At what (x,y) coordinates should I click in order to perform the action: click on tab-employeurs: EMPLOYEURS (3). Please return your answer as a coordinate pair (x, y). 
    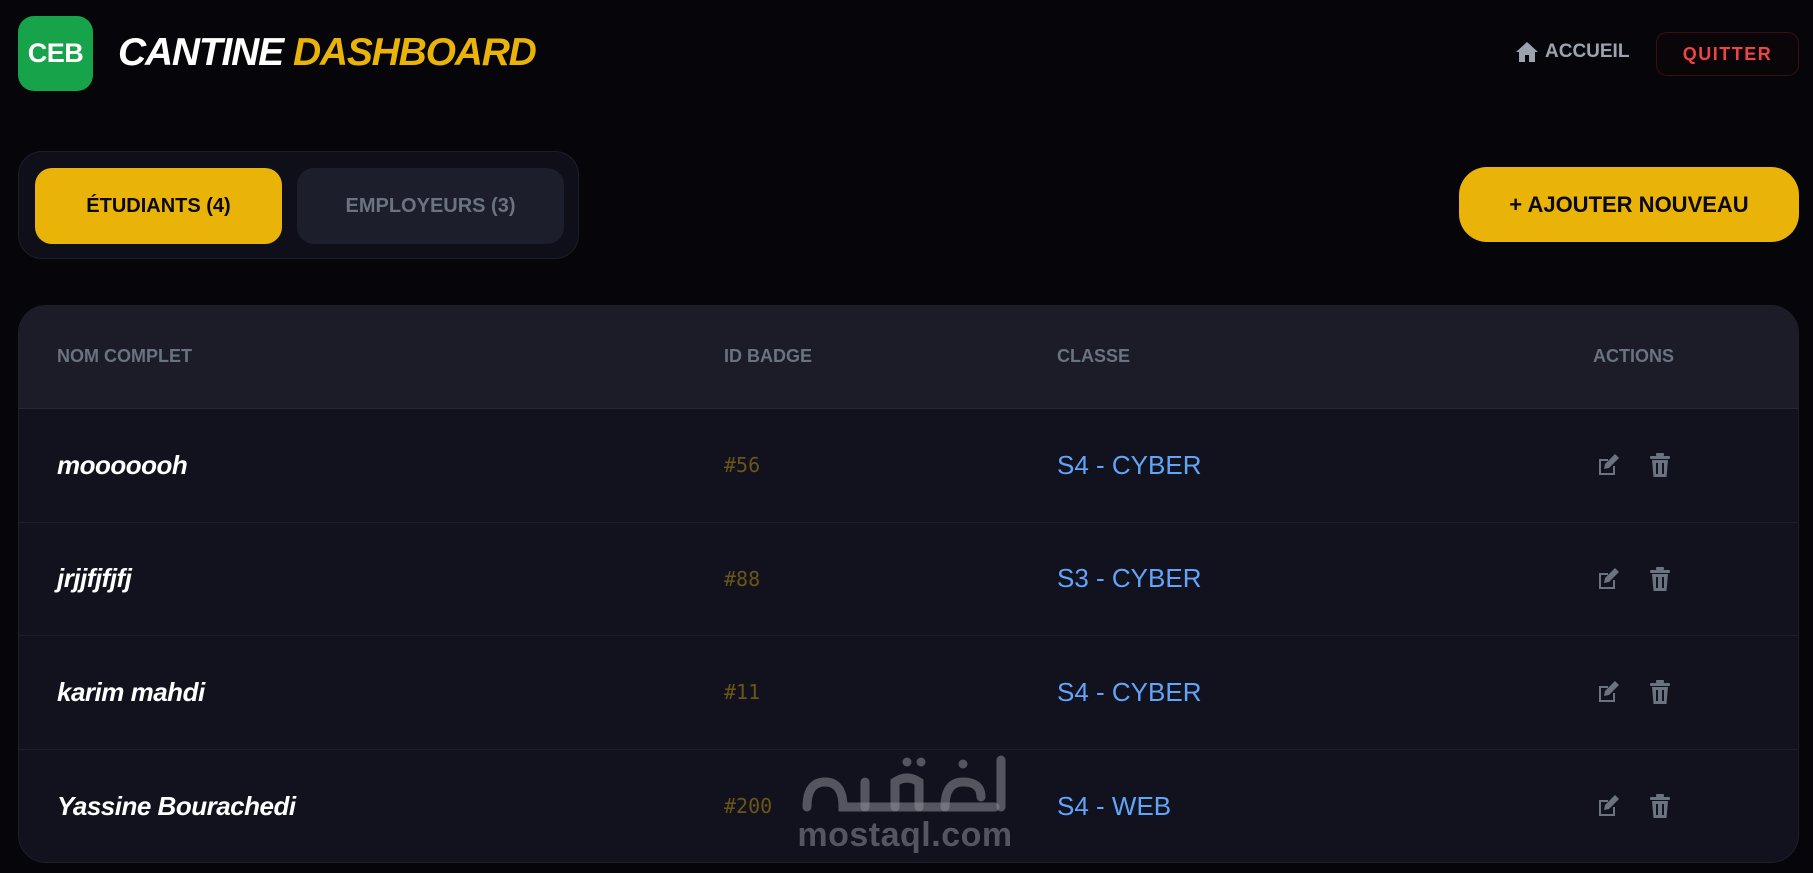
    Looking at the image, I should click on (430, 206).